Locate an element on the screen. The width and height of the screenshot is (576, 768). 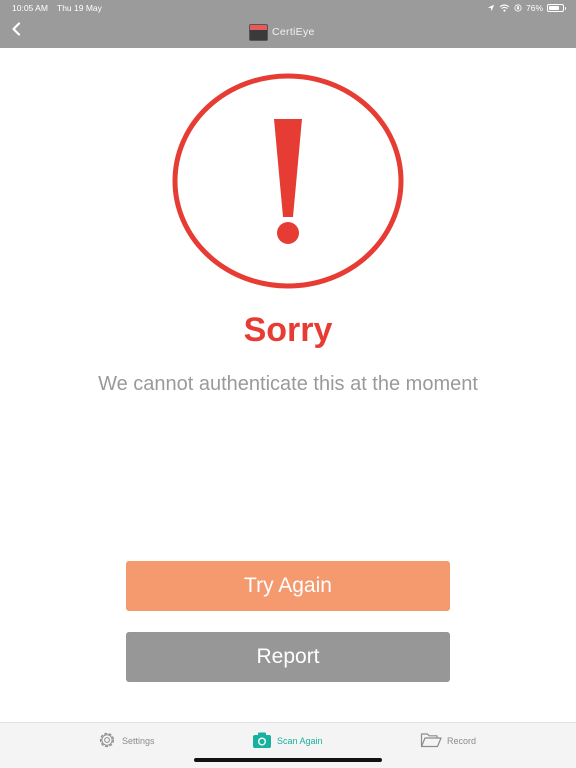
try-again-button: Try Again is located at coordinates (288, 586).